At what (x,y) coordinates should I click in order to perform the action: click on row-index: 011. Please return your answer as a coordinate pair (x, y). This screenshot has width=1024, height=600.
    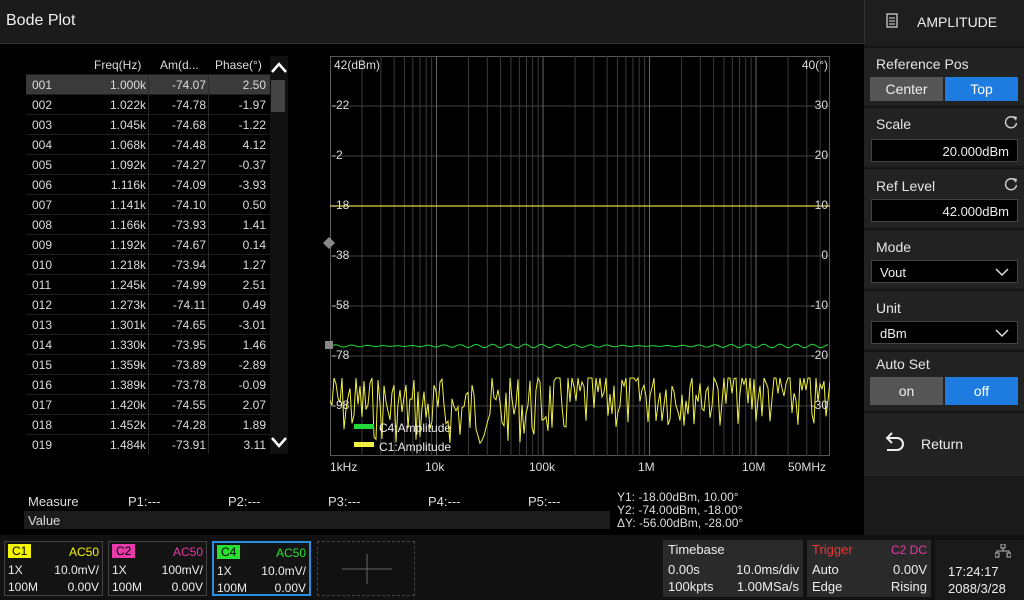
    Looking at the image, I should click on (42, 285).